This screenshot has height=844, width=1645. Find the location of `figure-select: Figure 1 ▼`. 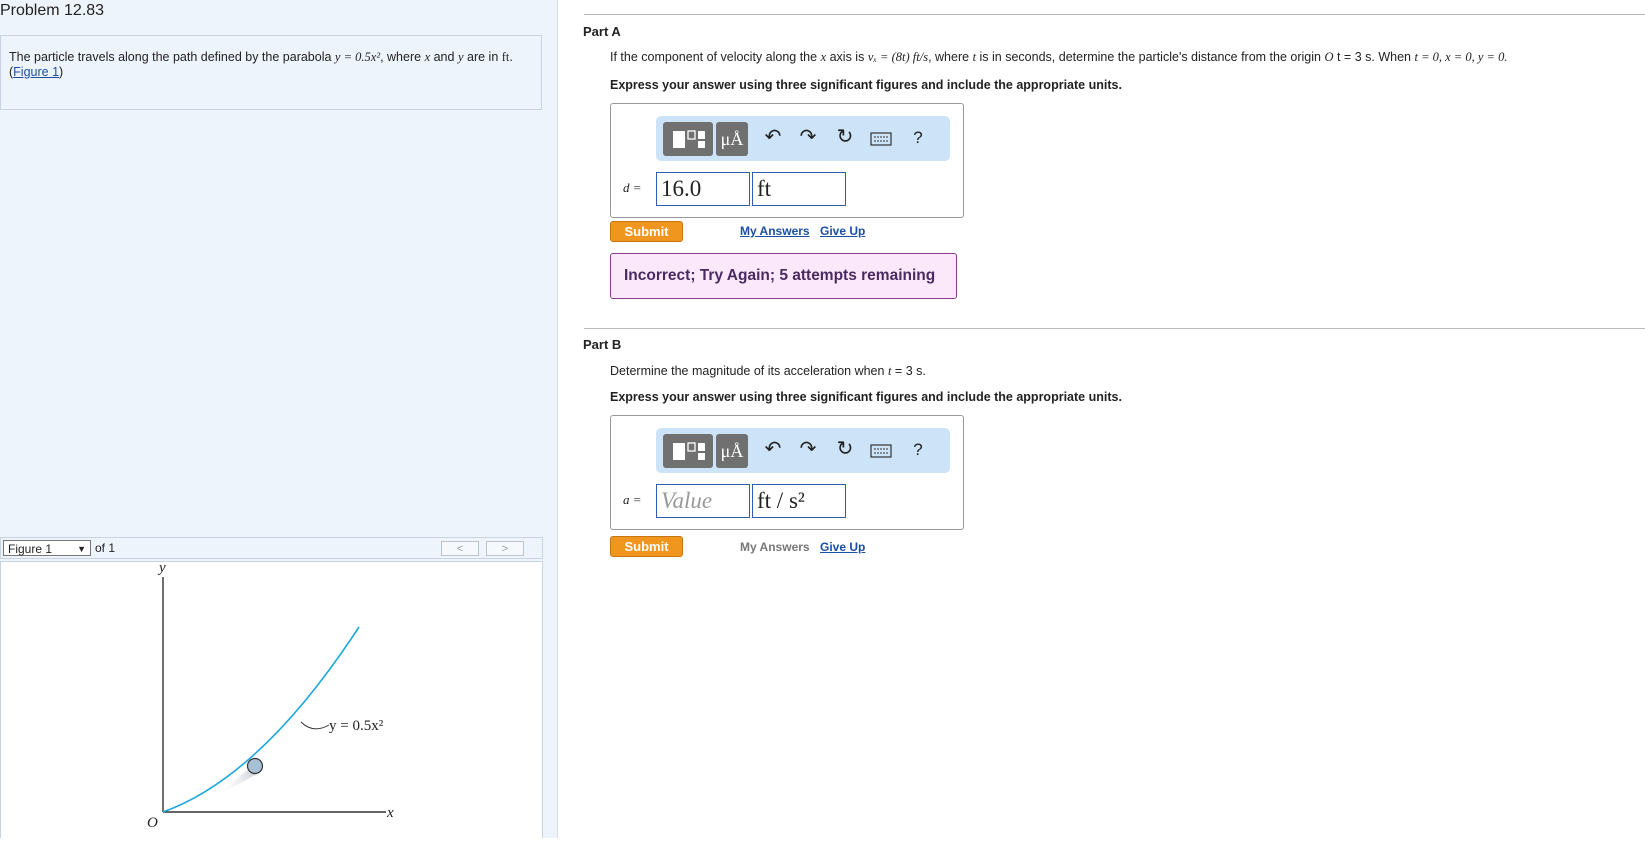

figure-select: Figure 1 ▼ is located at coordinates (47, 548).